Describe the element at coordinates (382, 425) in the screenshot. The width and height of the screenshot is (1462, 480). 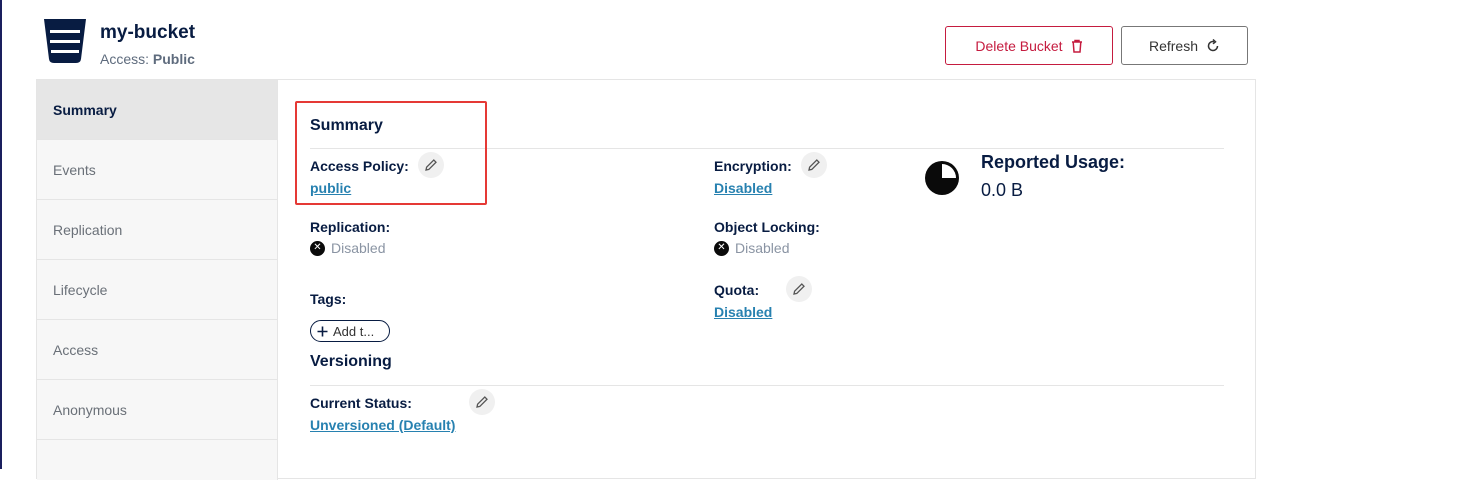
I see `current-status-link: Unversioned (Default)` at that location.